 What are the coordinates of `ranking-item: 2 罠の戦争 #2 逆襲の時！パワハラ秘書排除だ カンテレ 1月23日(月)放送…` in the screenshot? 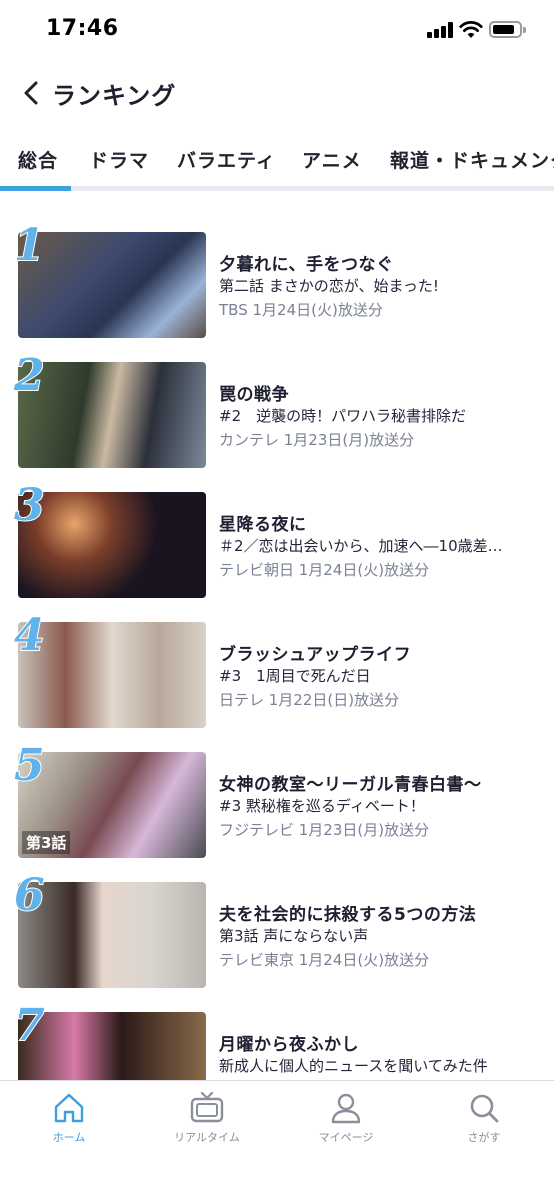 It's located at (277, 412).